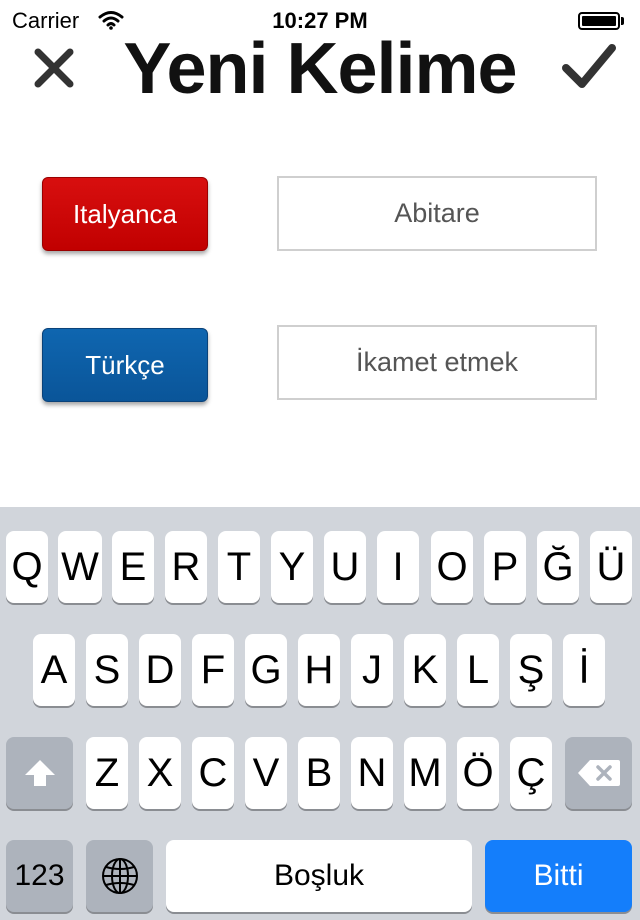  Describe the element at coordinates (452, 567) in the screenshot. I see `key-o: O` at that location.